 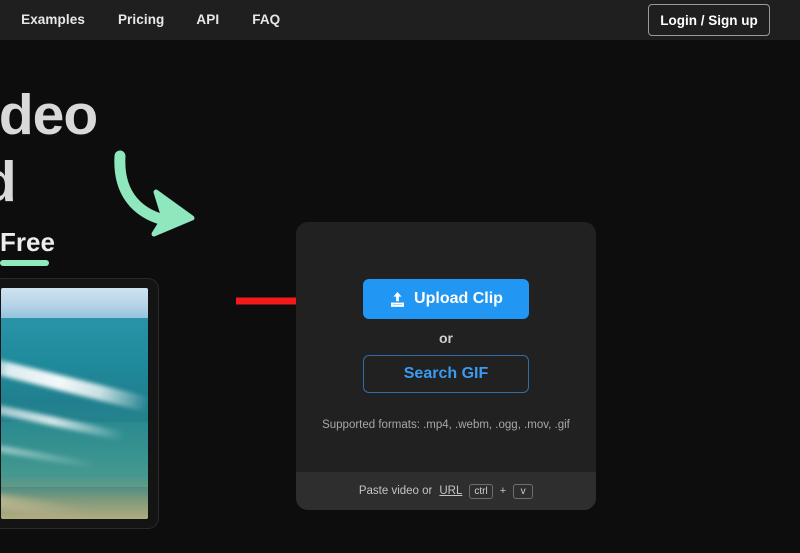 What do you see at coordinates (74, 304) in the screenshot?
I see `preview-sky-layer` at bounding box center [74, 304].